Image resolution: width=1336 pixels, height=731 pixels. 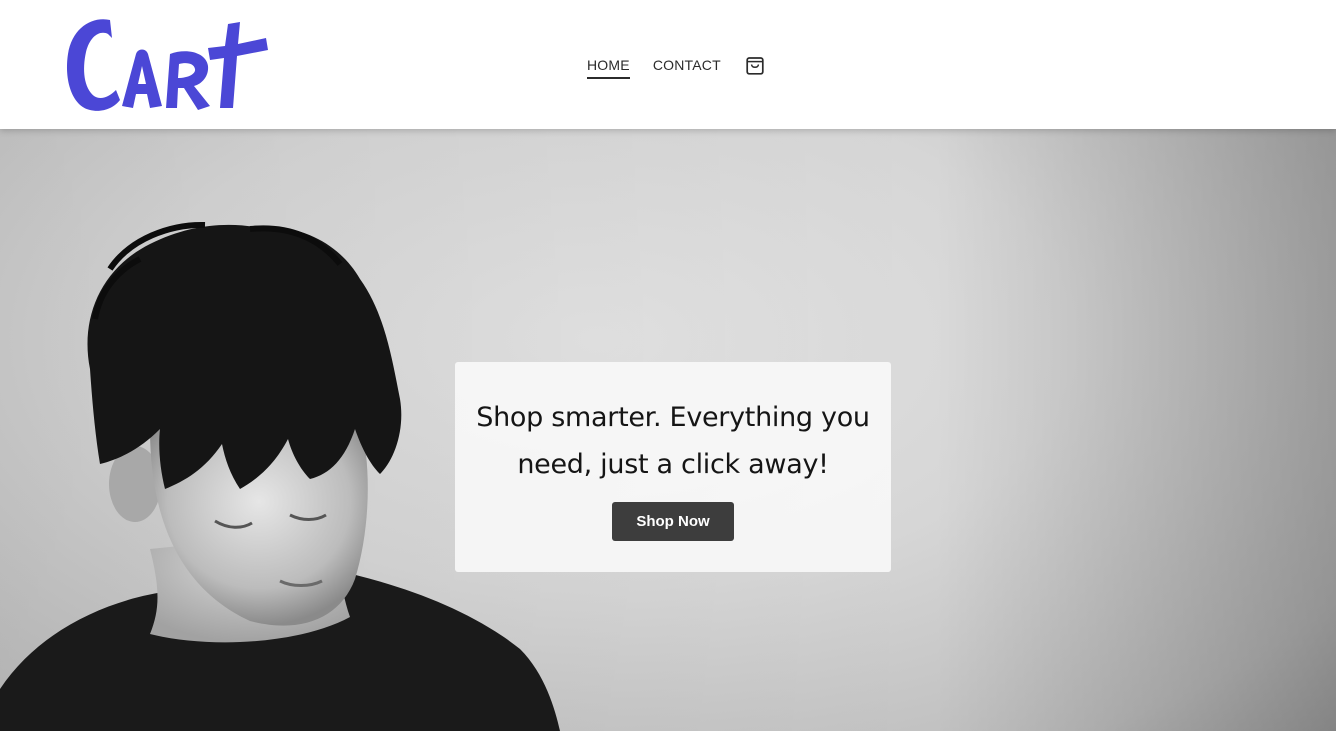 I want to click on shop-now-button: Shop Now, so click(x=673, y=521).